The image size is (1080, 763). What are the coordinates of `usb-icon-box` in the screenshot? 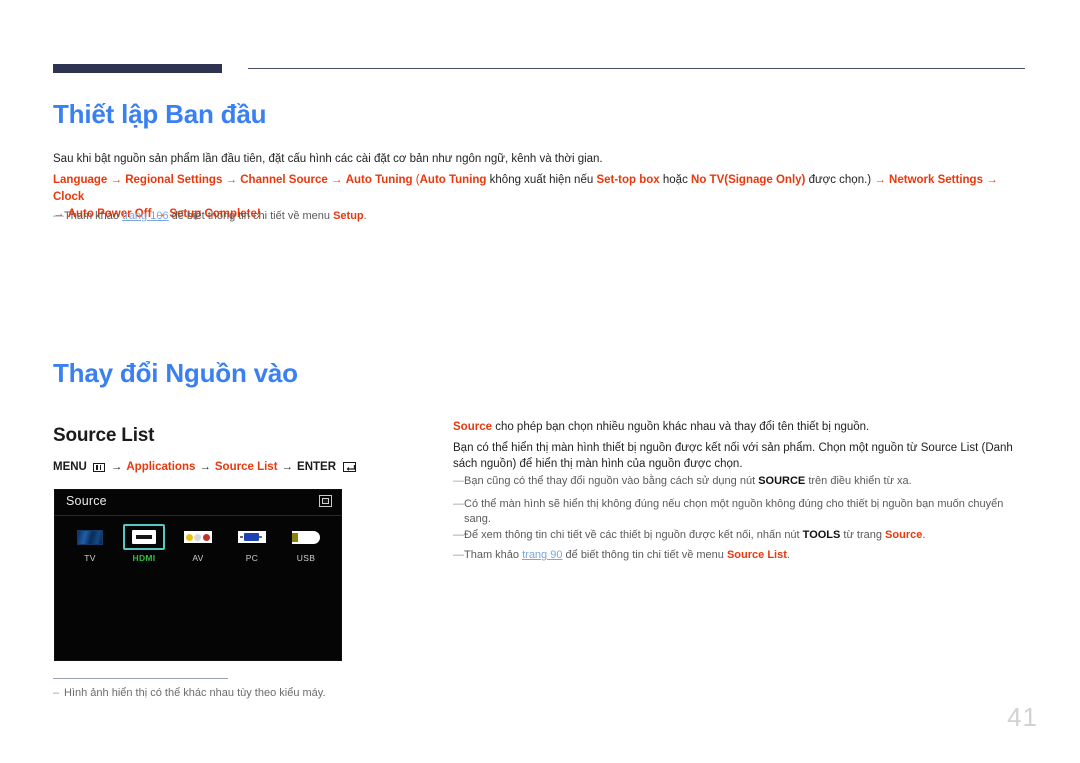 It's located at (306, 537).